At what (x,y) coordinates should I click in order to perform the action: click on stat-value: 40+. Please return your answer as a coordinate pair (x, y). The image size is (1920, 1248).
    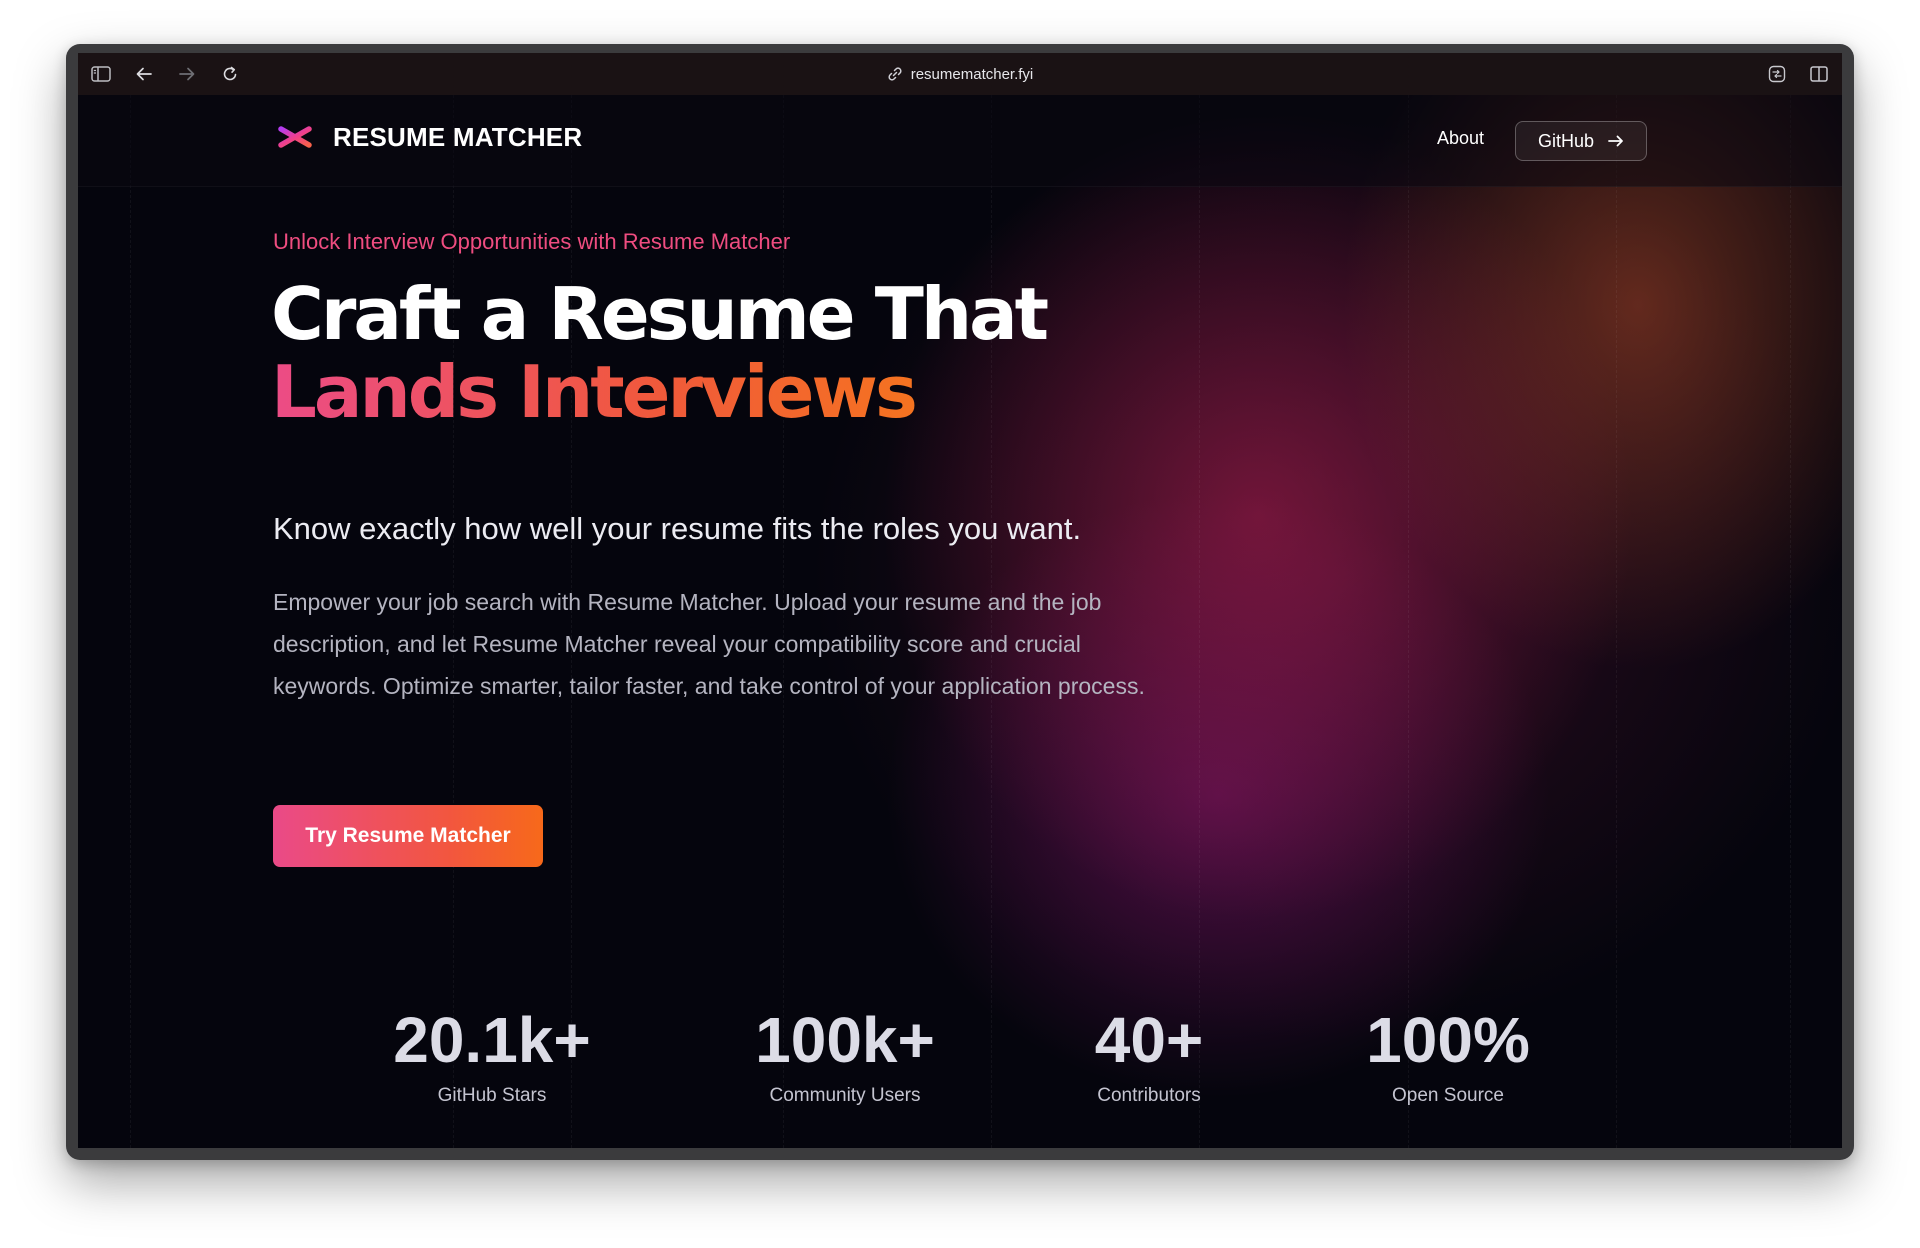
    Looking at the image, I should click on (1149, 1040).